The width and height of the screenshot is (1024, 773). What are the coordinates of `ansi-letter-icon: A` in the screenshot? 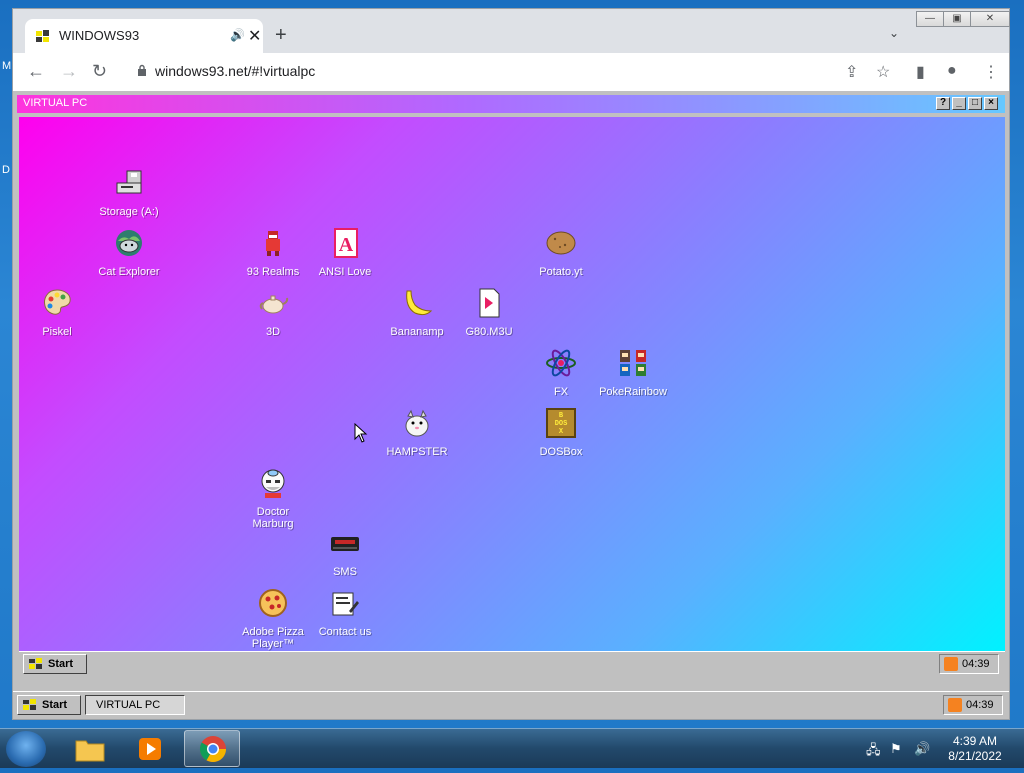 It's located at (346, 243).